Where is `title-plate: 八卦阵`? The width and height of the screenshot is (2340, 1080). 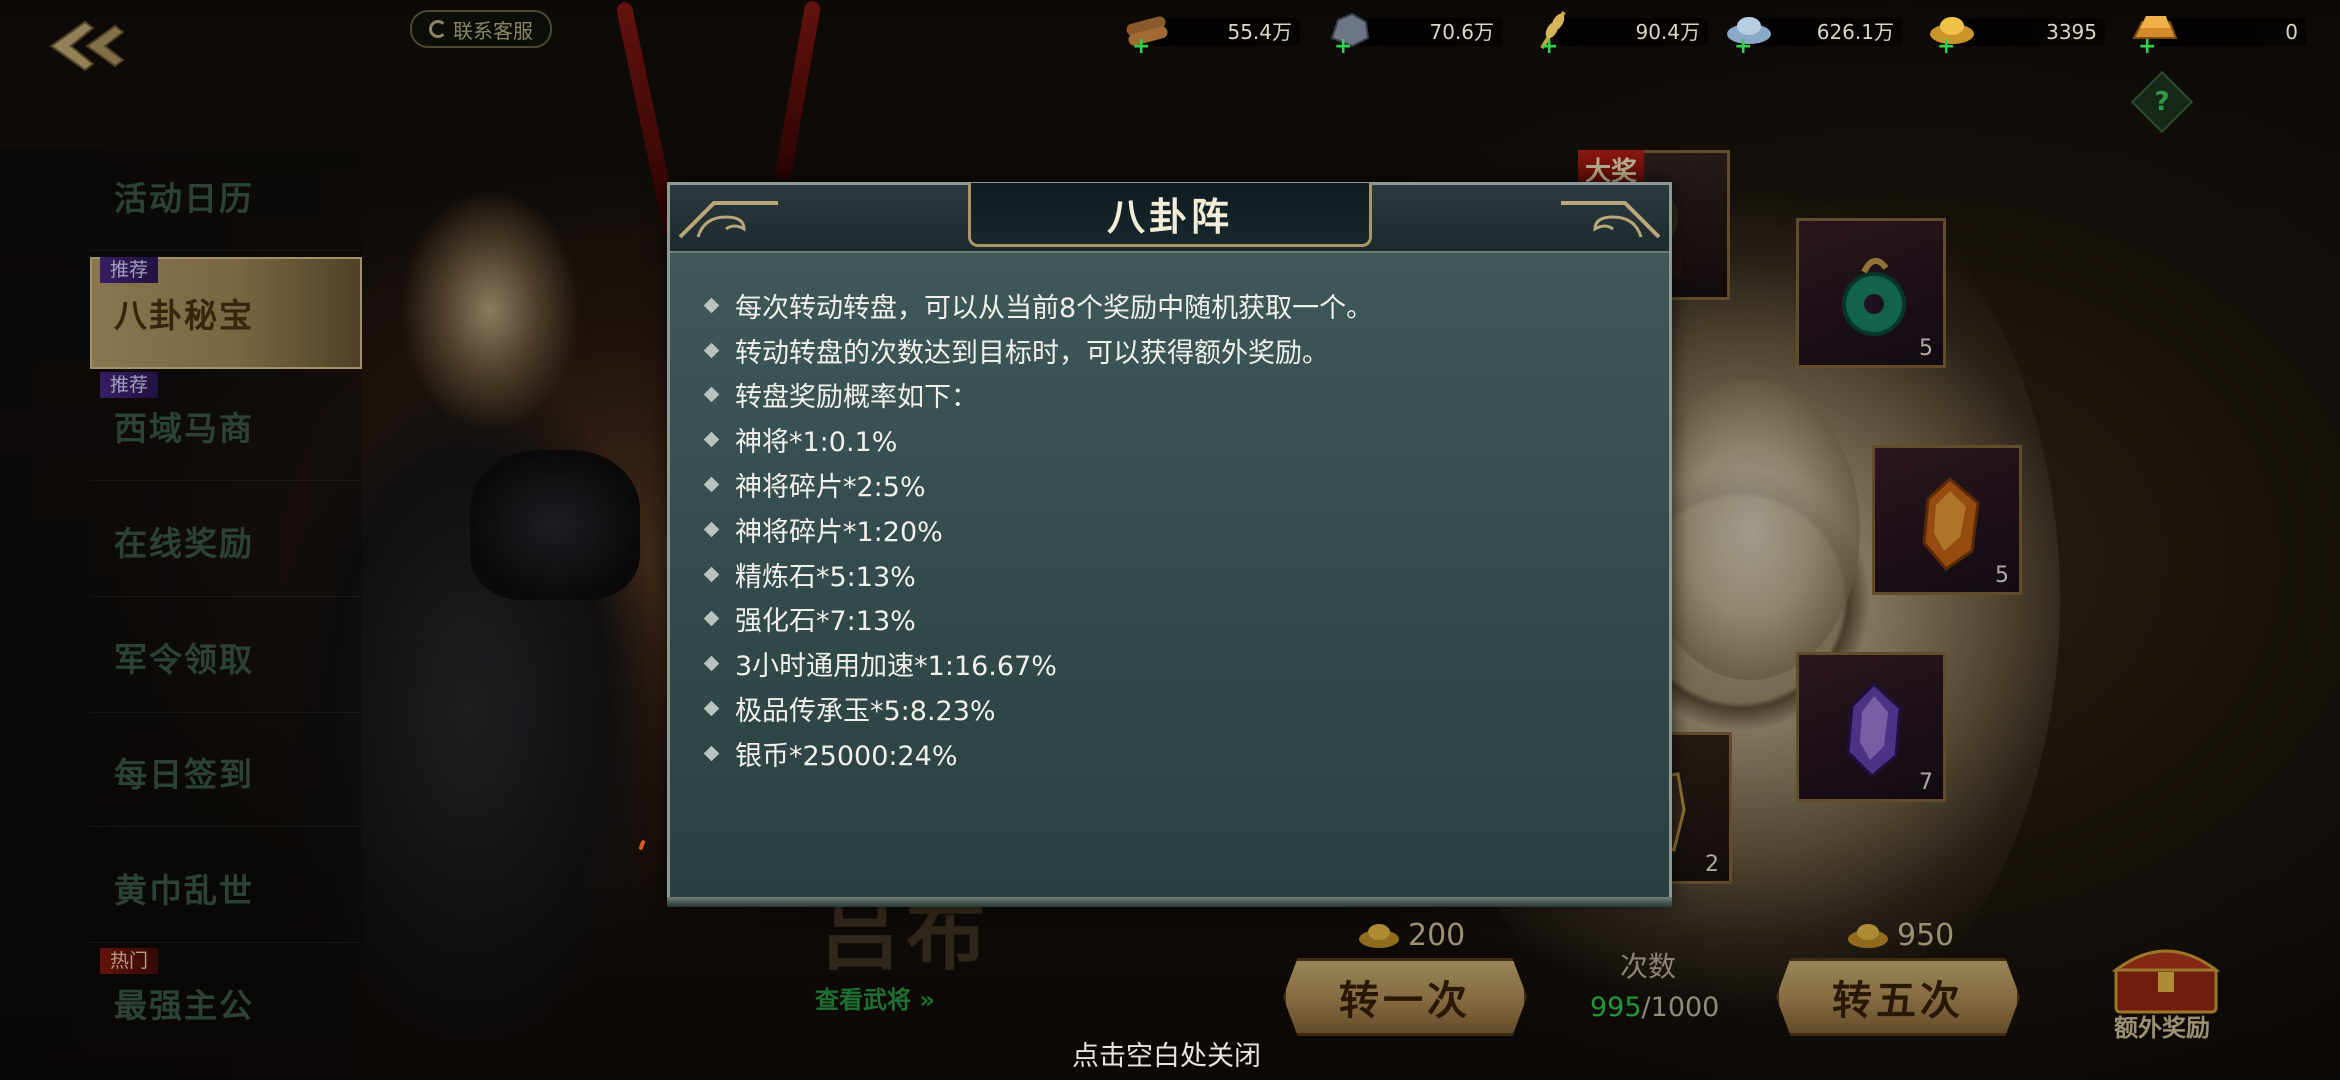 title-plate: 八卦阵 is located at coordinates (1170, 215).